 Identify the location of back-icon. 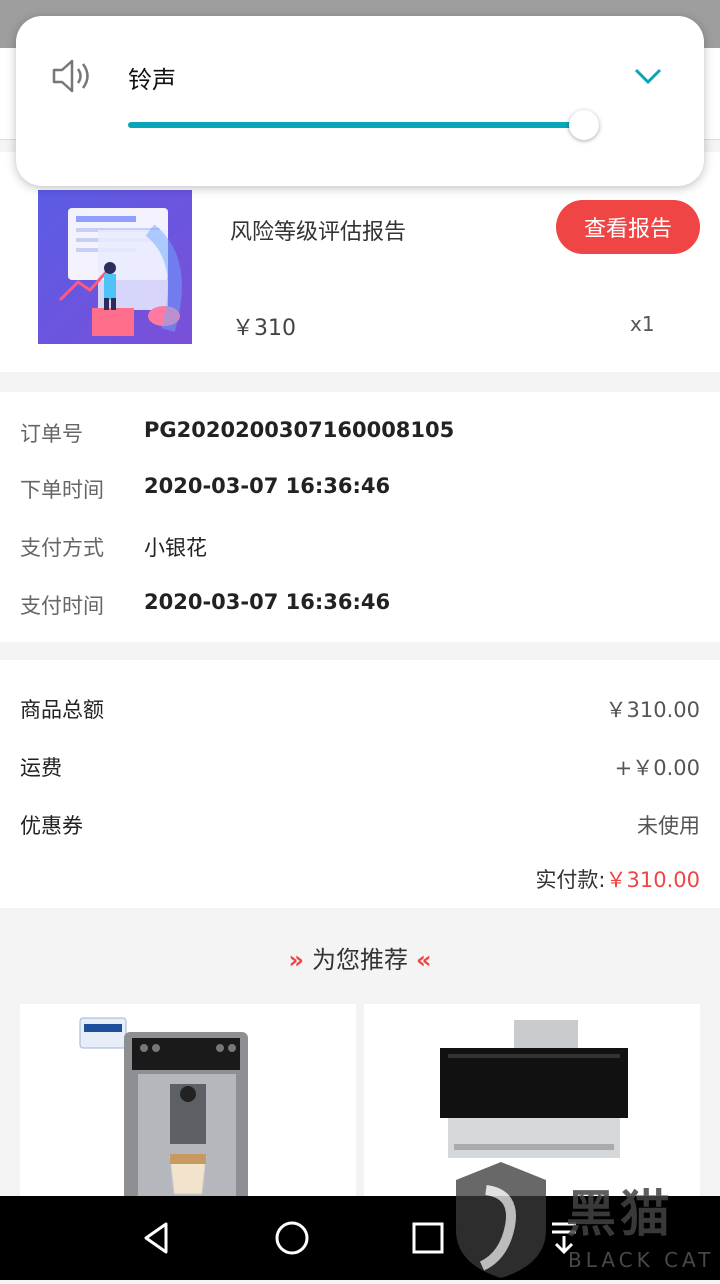
(156, 1238).